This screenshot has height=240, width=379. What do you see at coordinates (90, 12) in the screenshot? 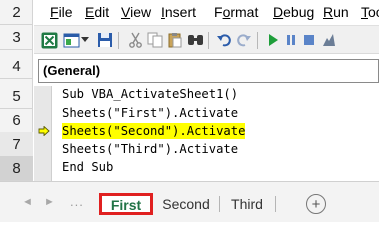
I see `menu-edit-mnemonic: E` at bounding box center [90, 12].